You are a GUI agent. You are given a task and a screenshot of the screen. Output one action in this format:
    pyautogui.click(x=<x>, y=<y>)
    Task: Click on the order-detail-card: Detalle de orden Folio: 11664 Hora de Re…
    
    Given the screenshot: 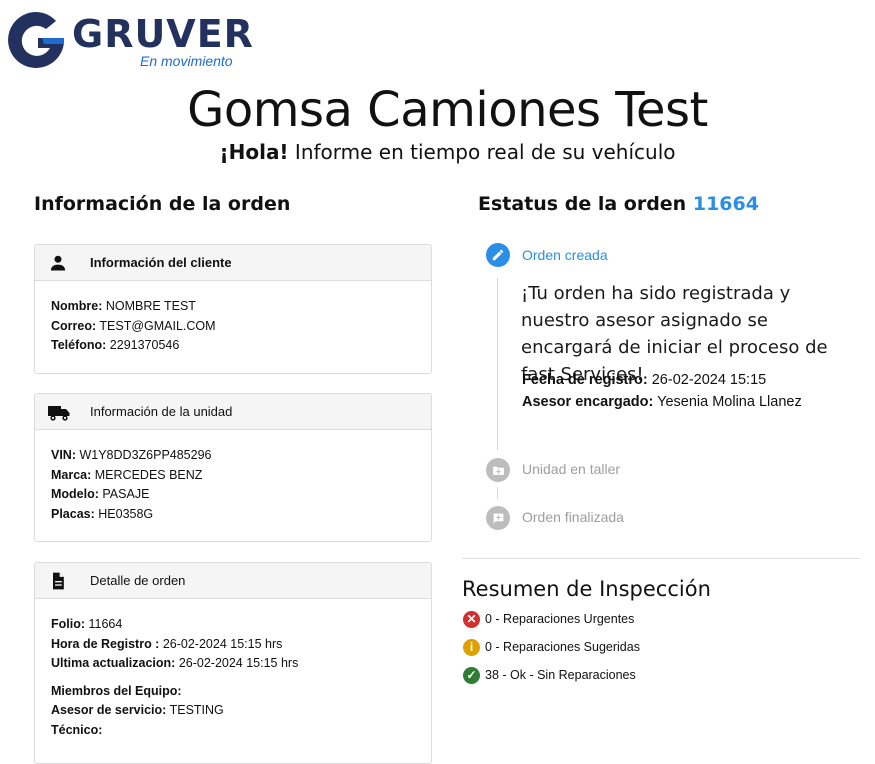 What is the action you would take?
    pyautogui.click(x=233, y=663)
    